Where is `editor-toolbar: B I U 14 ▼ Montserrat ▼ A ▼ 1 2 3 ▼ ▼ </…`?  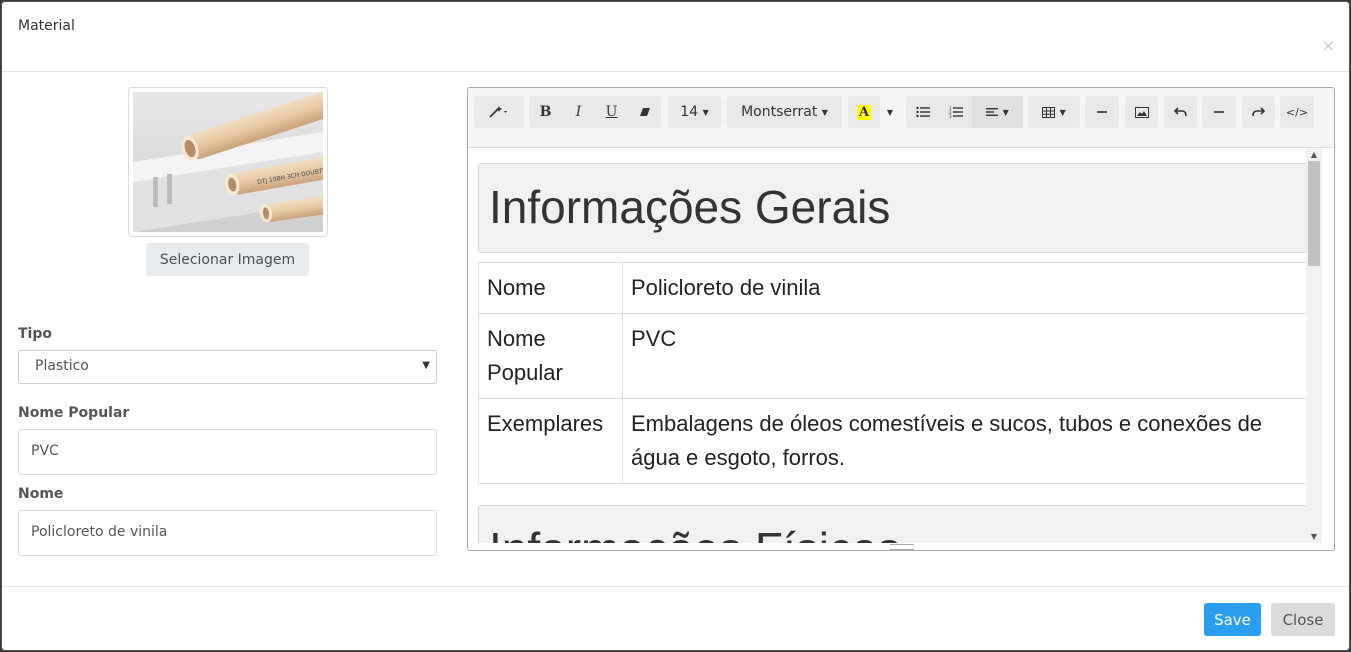
editor-toolbar: B I U 14 ▼ Montserrat ▼ A ▼ 1 2 3 ▼ ▼ </… is located at coordinates (901, 118).